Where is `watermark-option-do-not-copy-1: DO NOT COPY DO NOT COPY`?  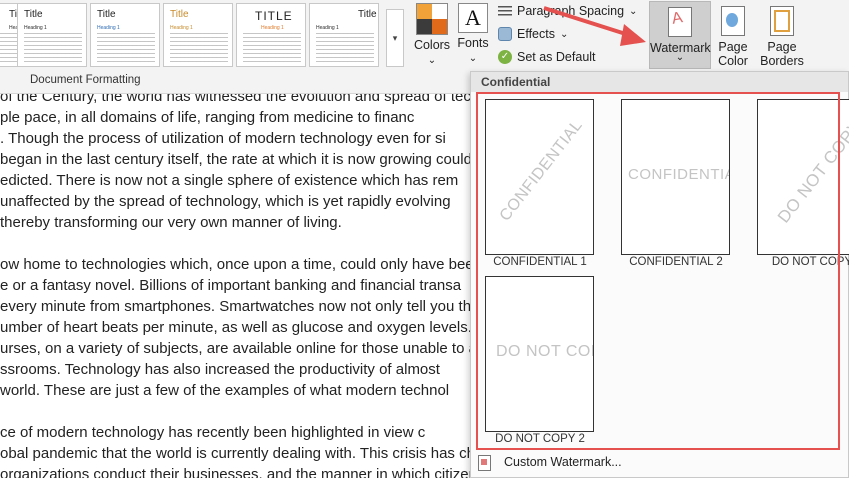
watermark-option-do-not-copy-1: DO NOT COPY DO NOT COPY is located at coordinates (803, 187).